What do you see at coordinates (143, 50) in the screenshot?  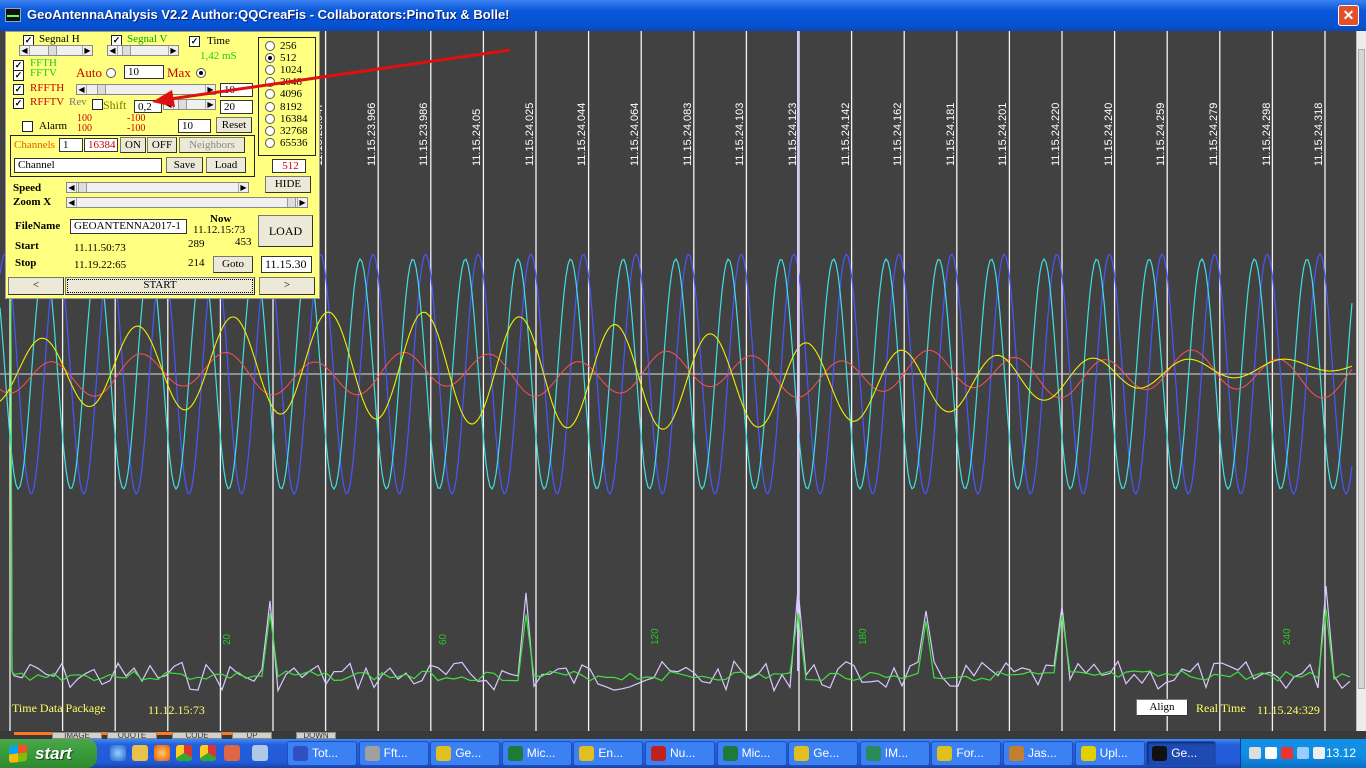 I see `segnal-v-scroll: ◀ ▶` at bounding box center [143, 50].